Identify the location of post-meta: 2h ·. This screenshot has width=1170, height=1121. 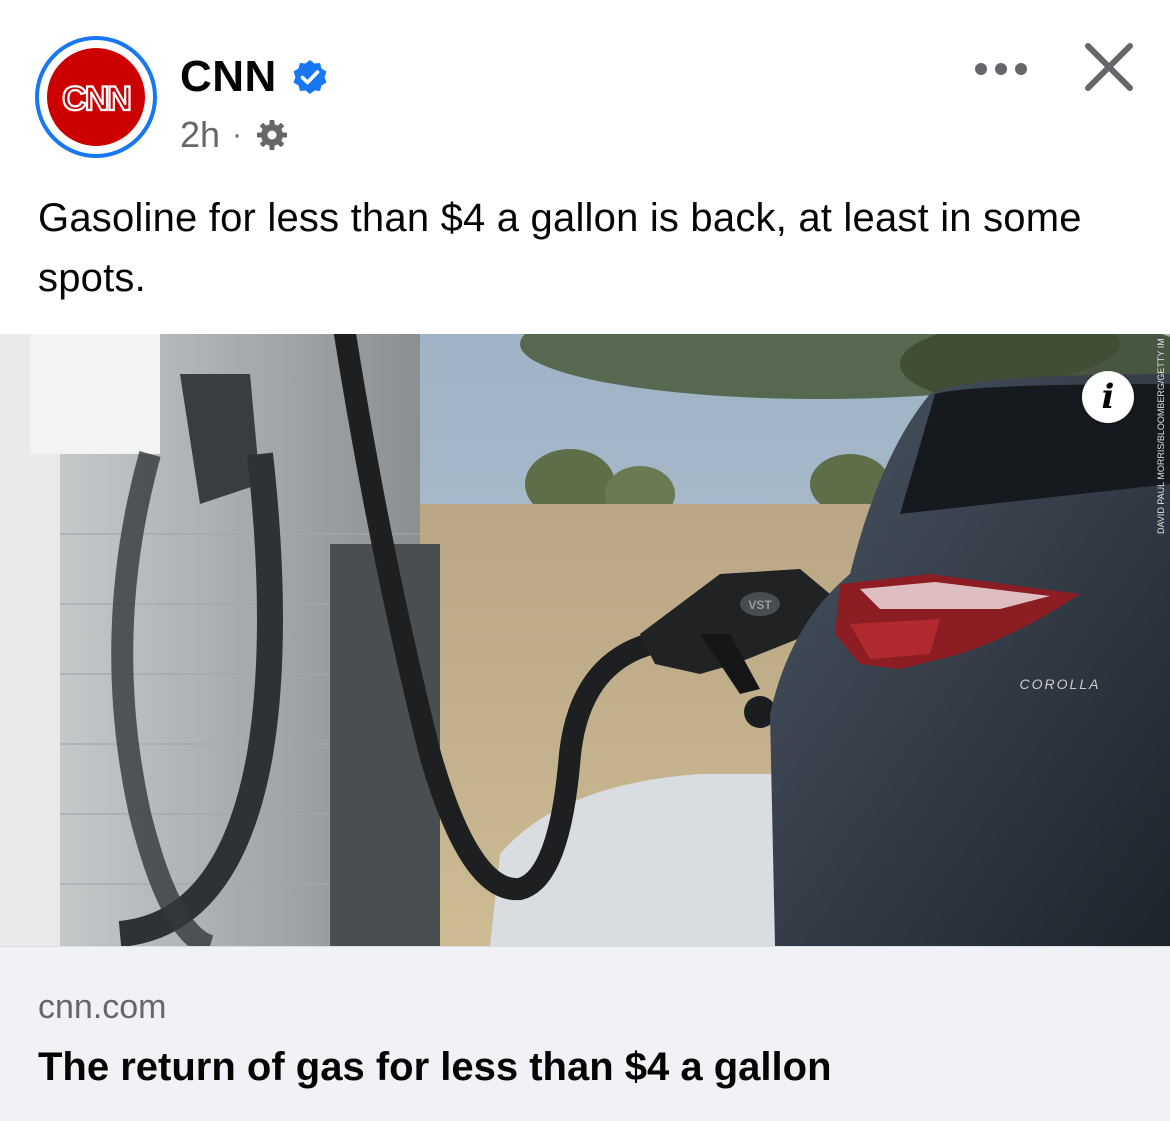
(235, 135).